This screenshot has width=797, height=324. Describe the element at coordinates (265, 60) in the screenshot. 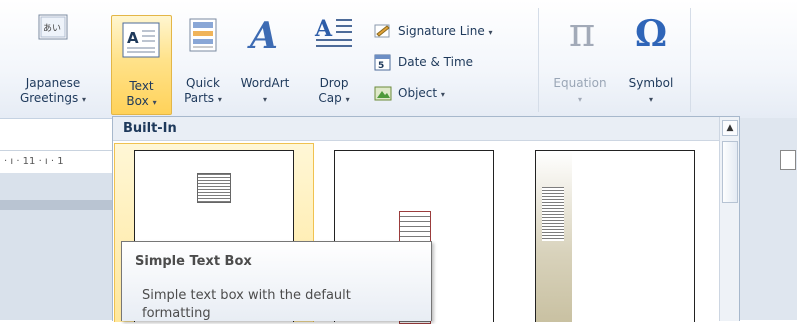

I see `wordart-button: A WordArt ▾` at that location.